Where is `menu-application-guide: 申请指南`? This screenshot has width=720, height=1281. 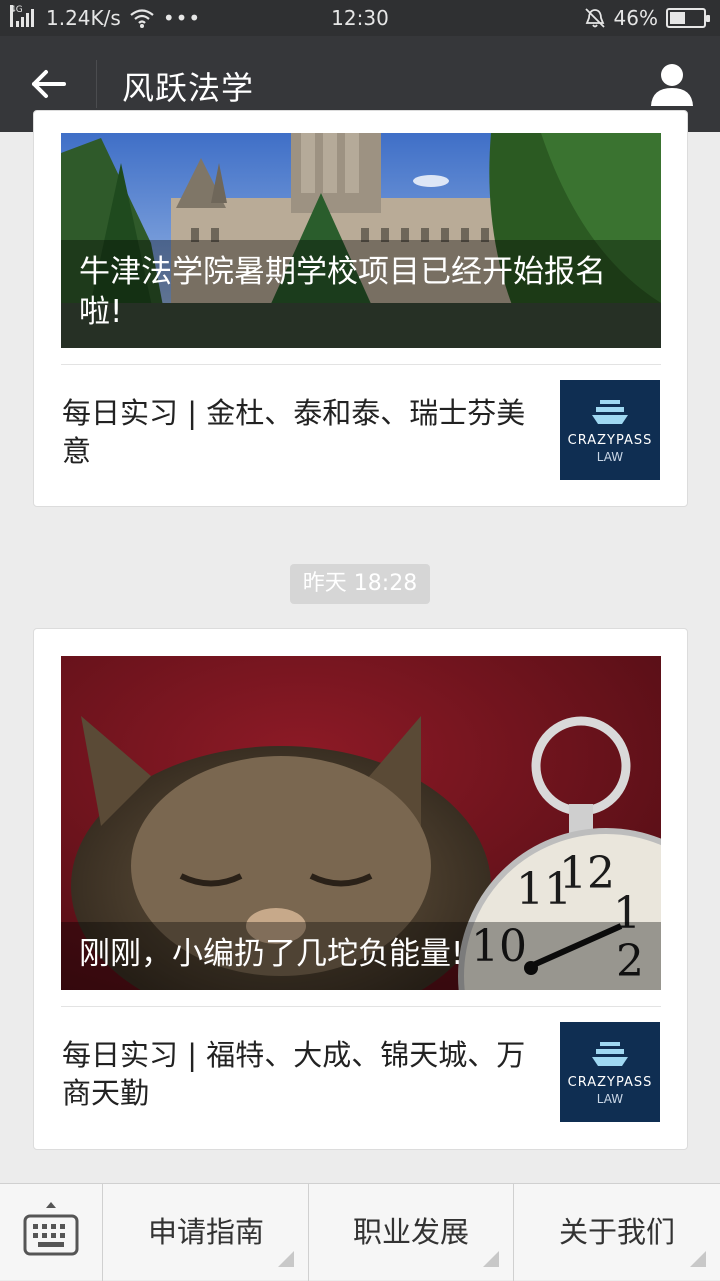 menu-application-guide: 申请指南 is located at coordinates (206, 1232).